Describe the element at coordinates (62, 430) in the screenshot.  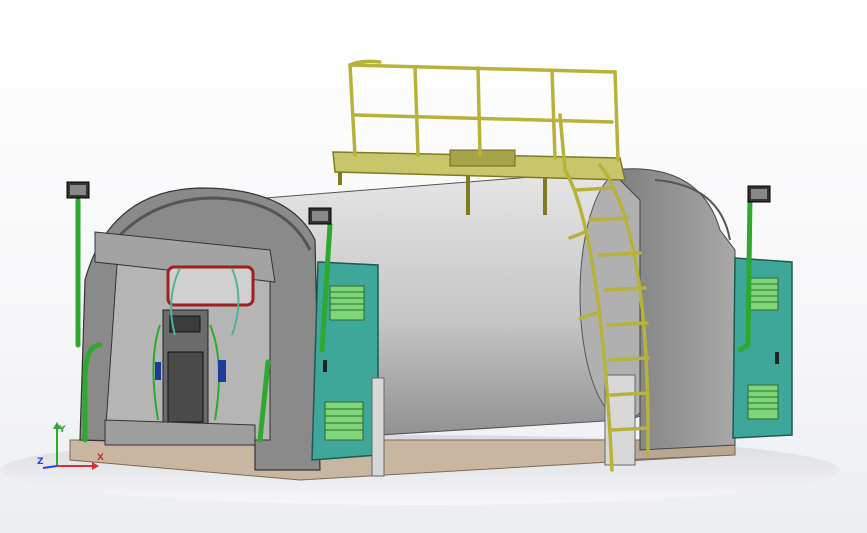
I see `triad-y-label: Y` at that location.